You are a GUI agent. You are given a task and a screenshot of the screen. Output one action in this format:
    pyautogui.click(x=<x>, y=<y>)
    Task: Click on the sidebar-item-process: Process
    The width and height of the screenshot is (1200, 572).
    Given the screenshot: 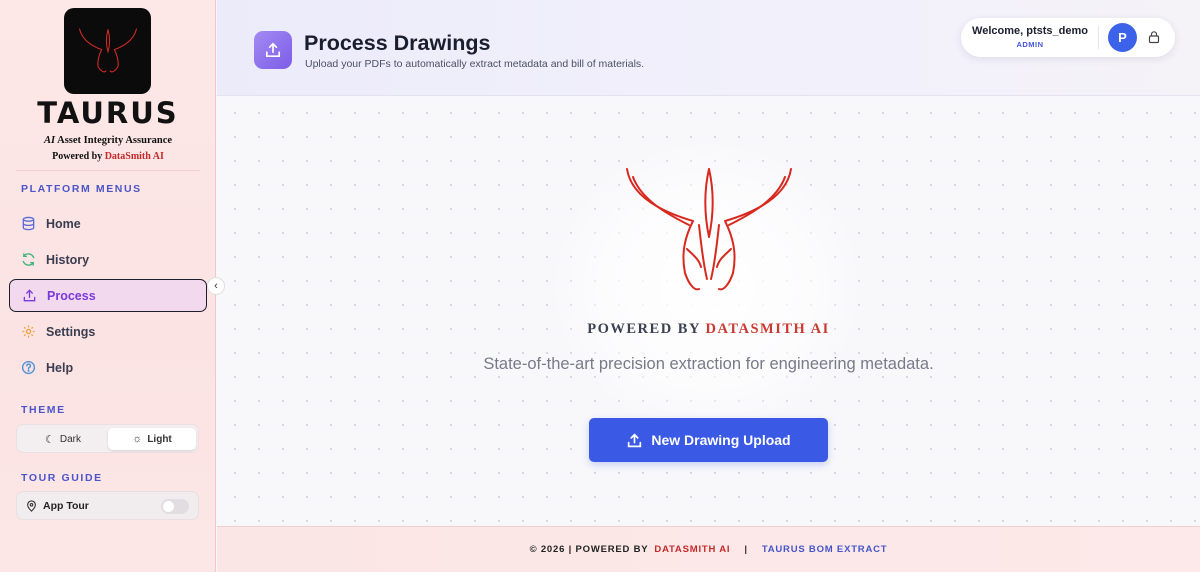 What is the action you would take?
    pyautogui.click(x=108, y=295)
    